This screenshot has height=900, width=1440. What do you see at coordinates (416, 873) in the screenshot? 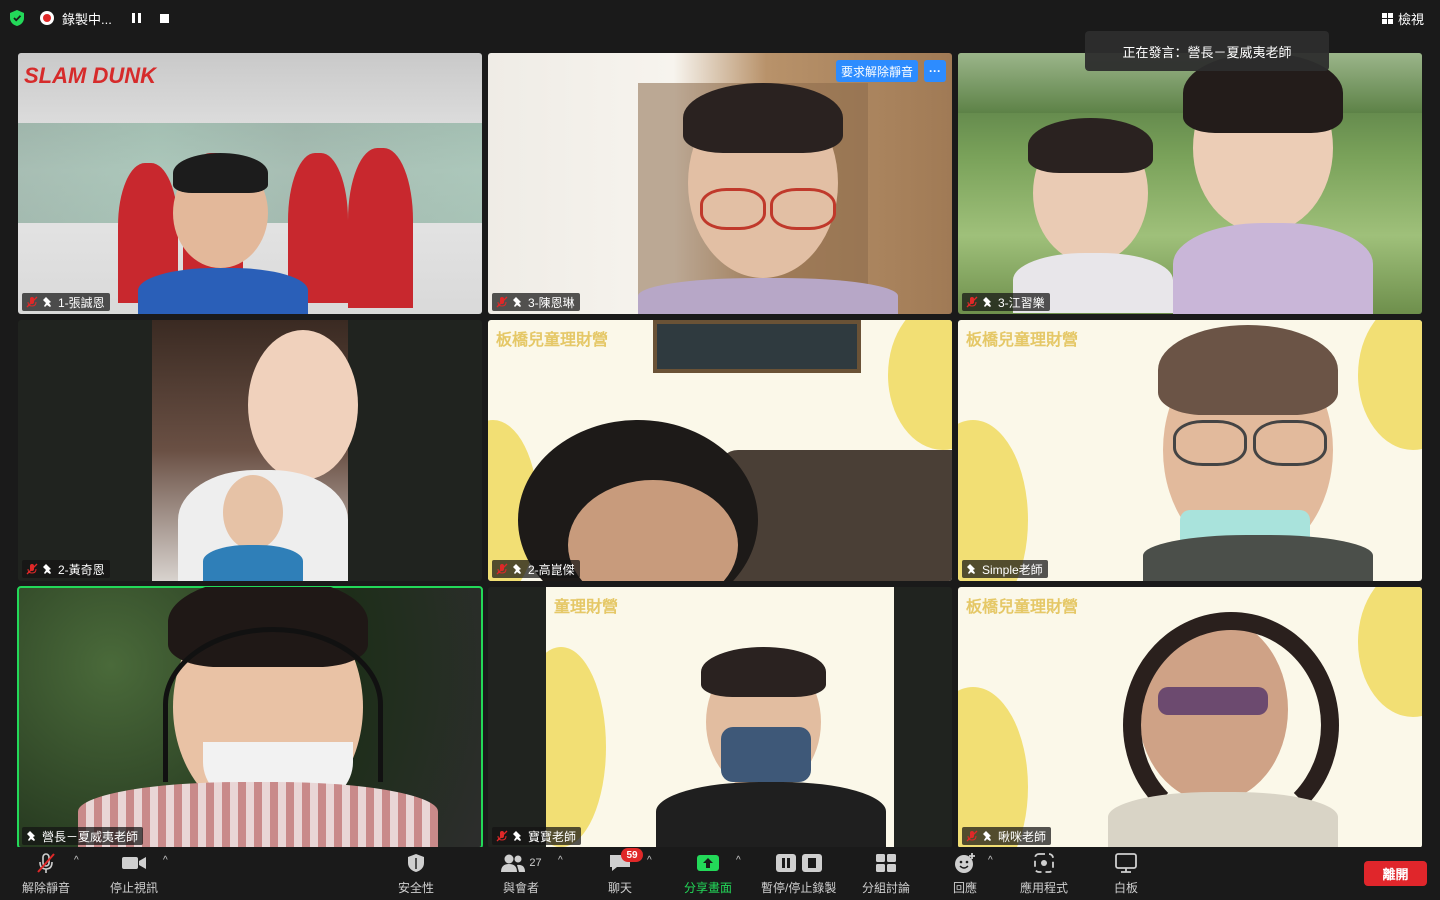
I see `security-button: 安全性` at bounding box center [416, 873].